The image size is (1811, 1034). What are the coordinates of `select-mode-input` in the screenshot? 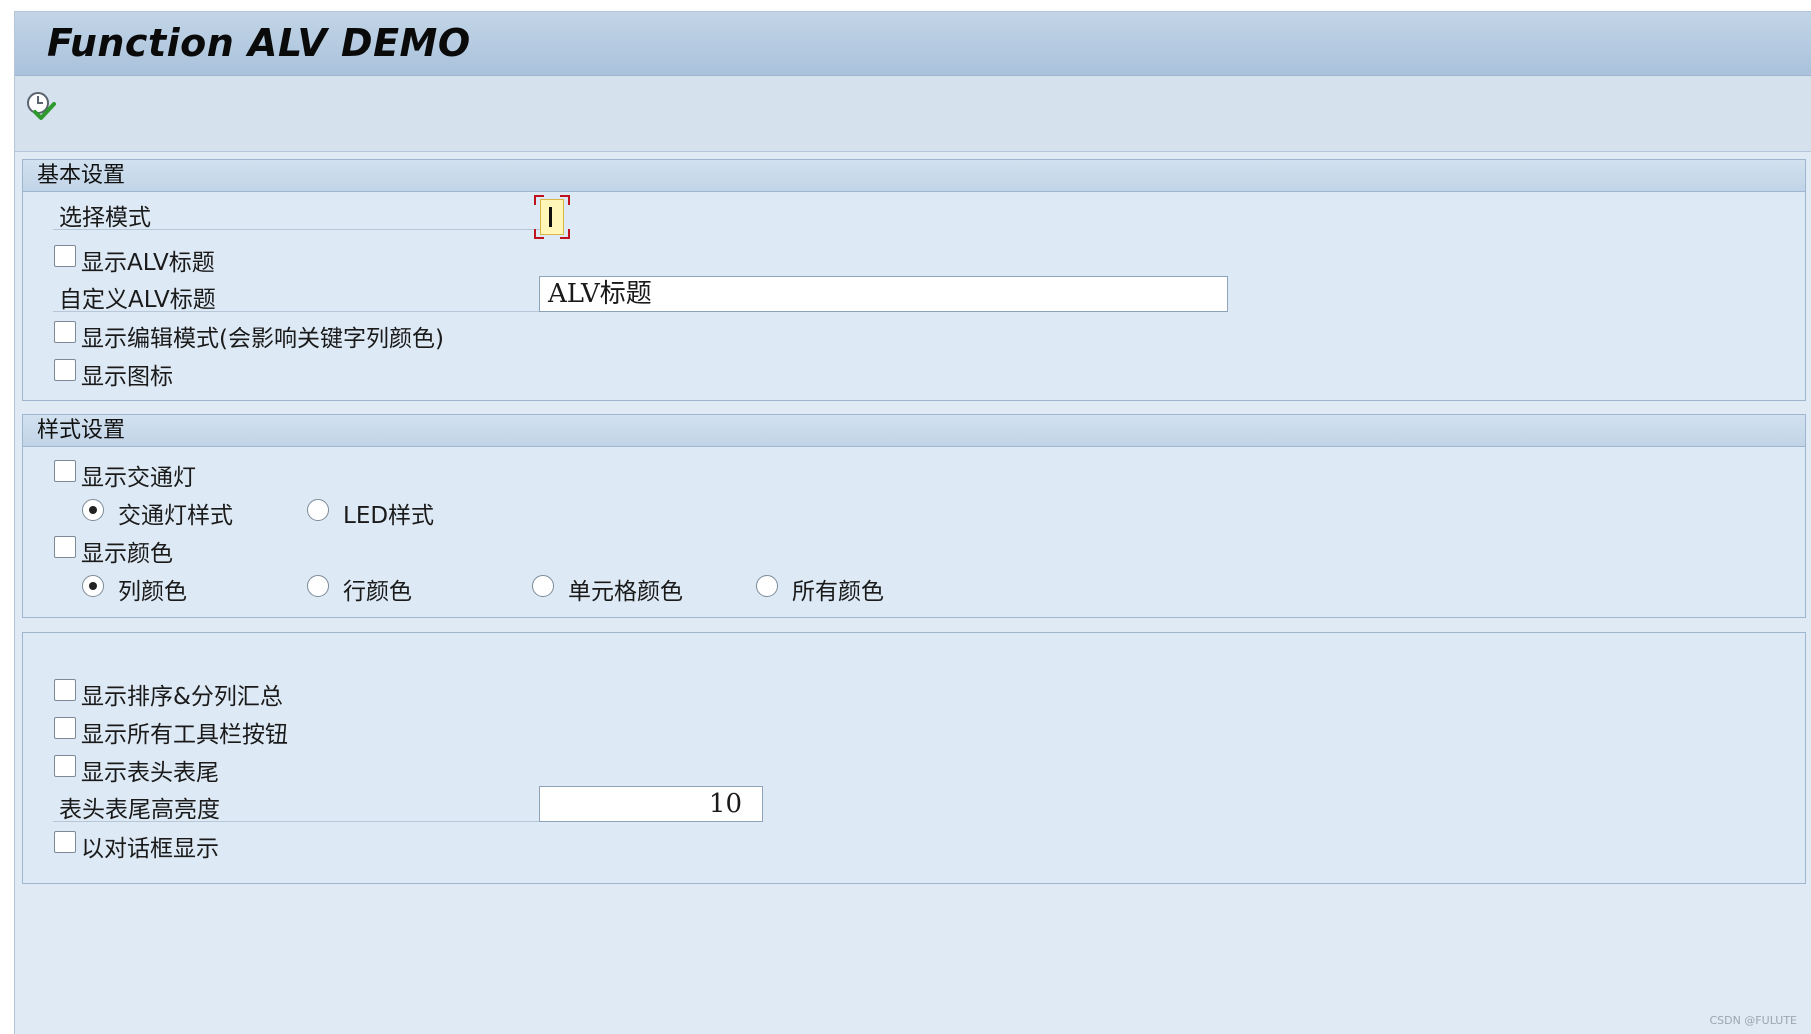 It's located at (552, 217).